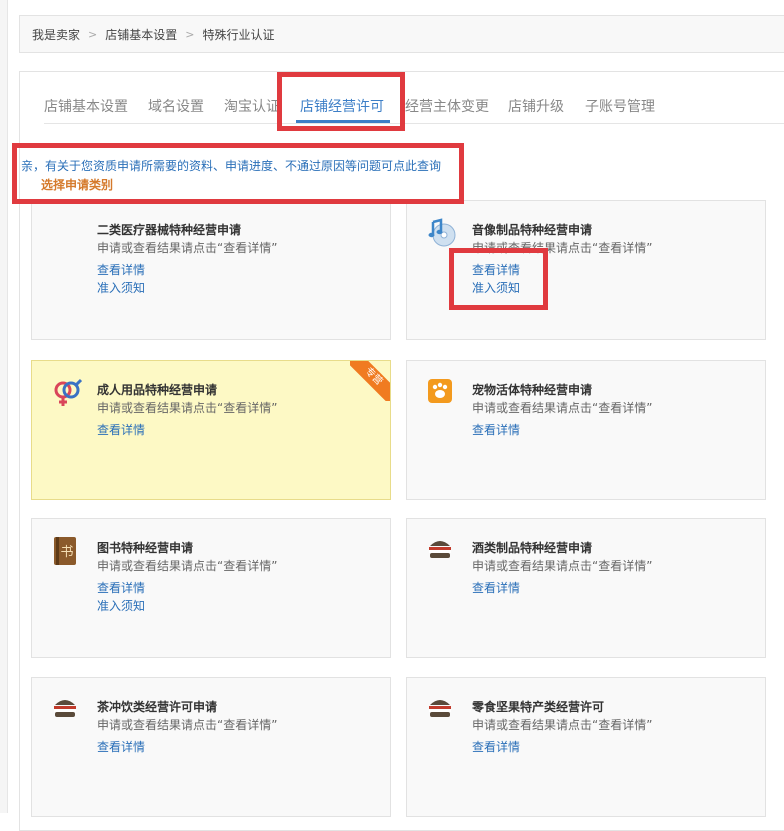  I want to click on exclusive-badge-label: 专营, so click(370, 381).